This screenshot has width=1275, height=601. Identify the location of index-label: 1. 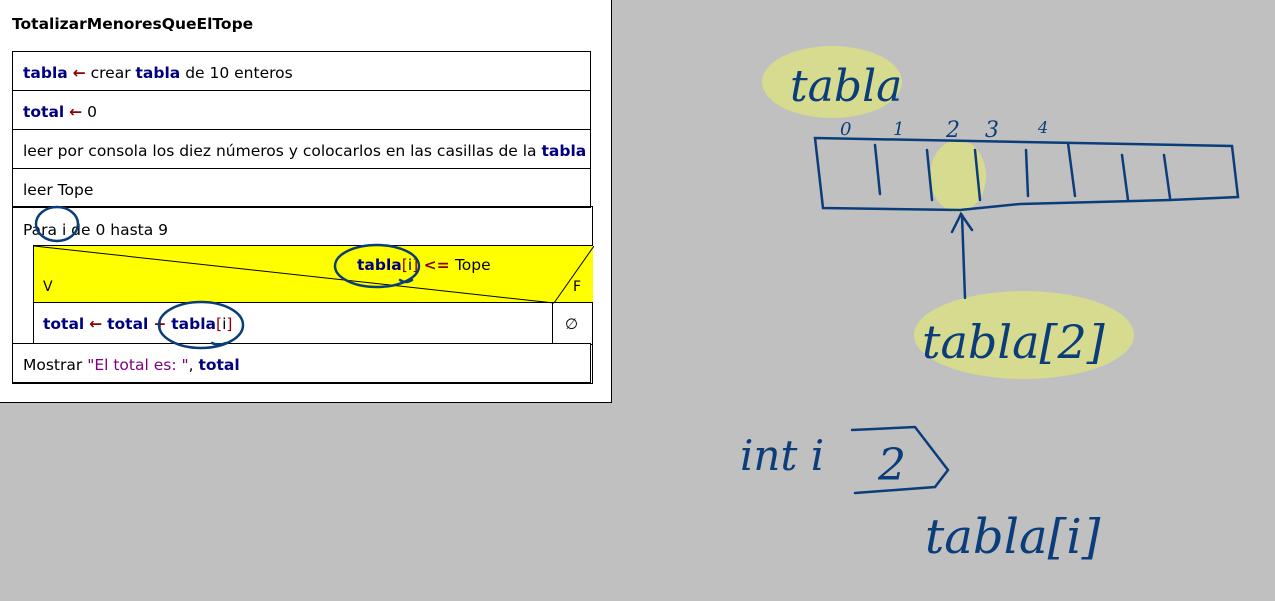
(898, 129).